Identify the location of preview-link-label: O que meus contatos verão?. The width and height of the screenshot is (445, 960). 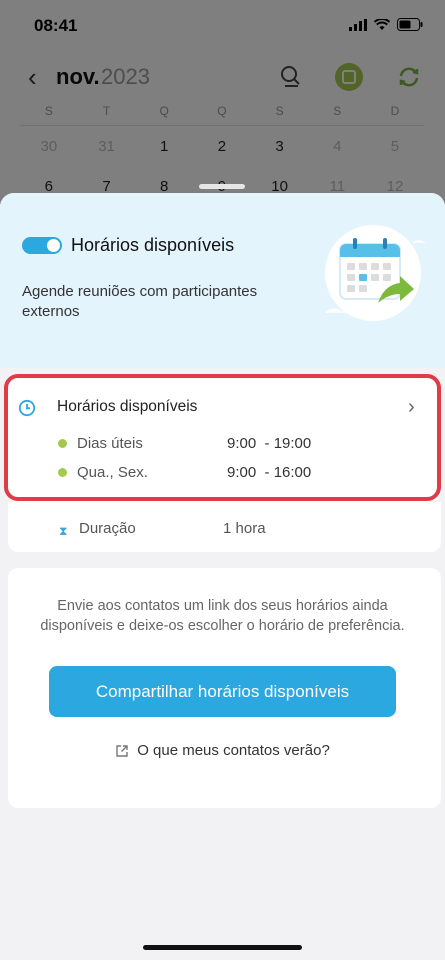
(233, 750).